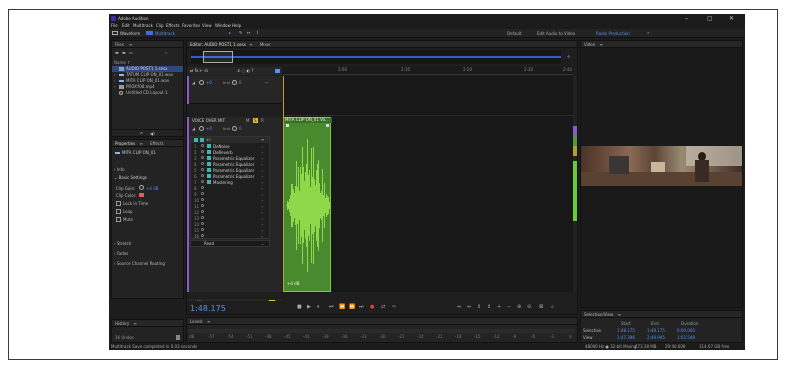  What do you see at coordinates (428, 71) in the screenshot?
I see `timeline-ruler: 2:00 2:10 2:20 2:30 2:40` at bounding box center [428, 71].